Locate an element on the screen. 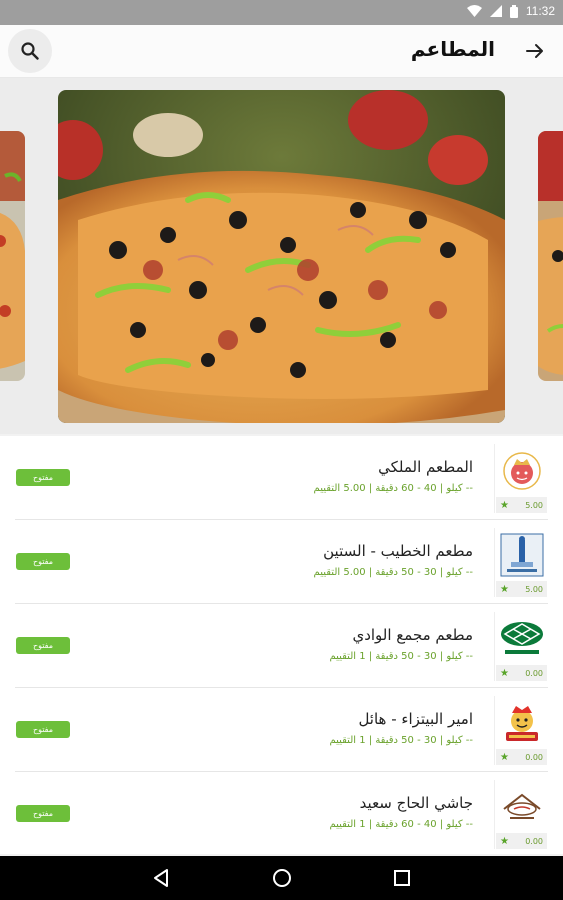  home-circle-icon is located at coordinates (282, 878).